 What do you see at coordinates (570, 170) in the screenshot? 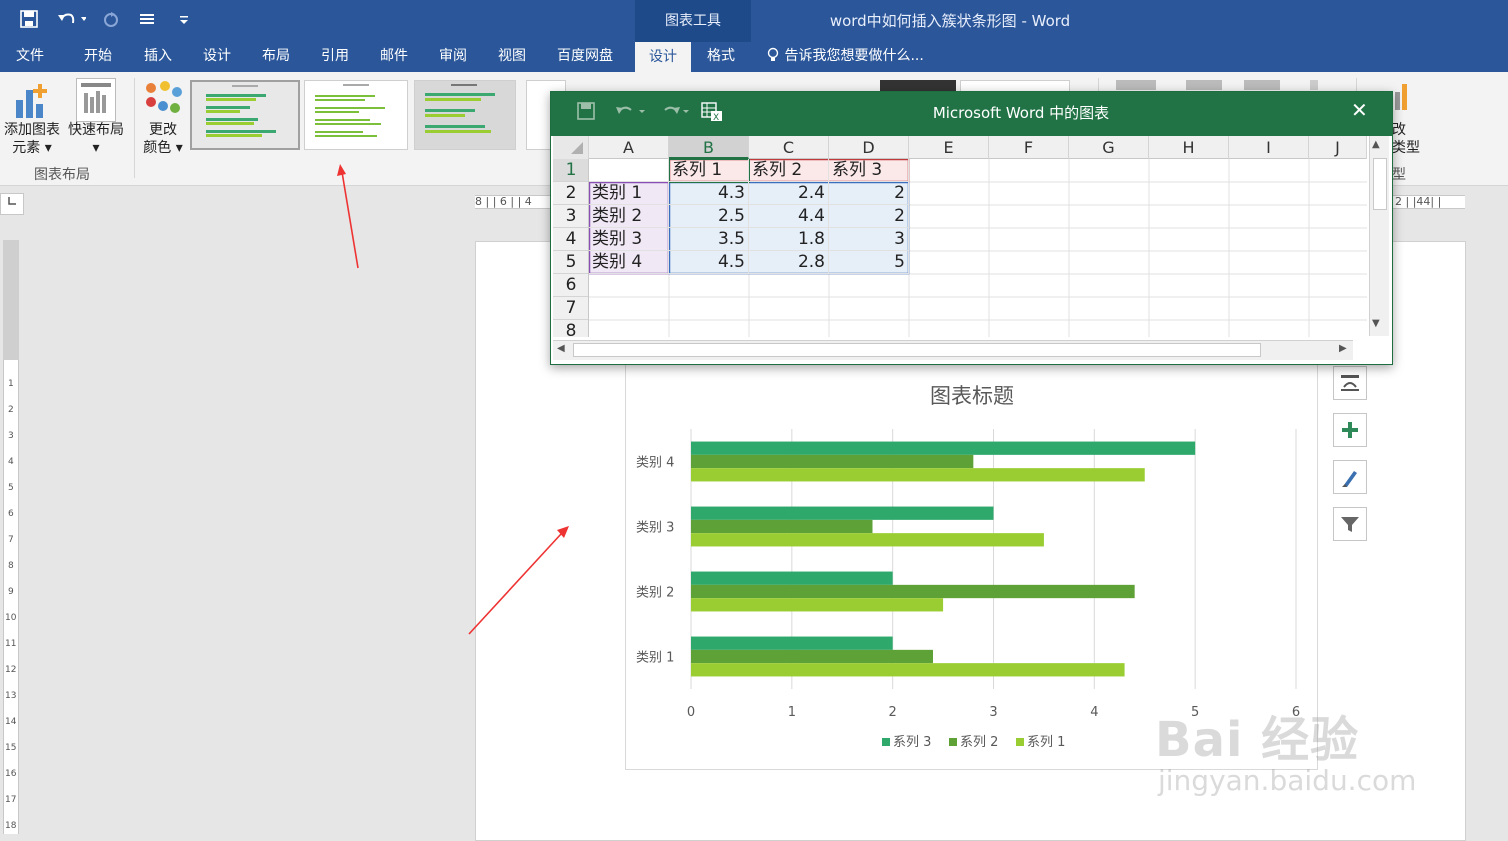
I see `row-header-1: 1` at bounding box center [570, 170].